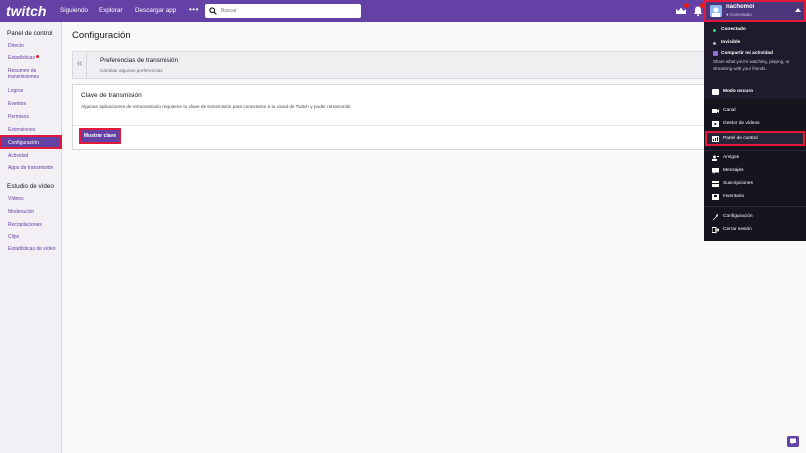  What do you see at coordinates (155, 10) in the screenshot?
I see `nav-download-app: Descargar app` at bounding box center [155, 10].